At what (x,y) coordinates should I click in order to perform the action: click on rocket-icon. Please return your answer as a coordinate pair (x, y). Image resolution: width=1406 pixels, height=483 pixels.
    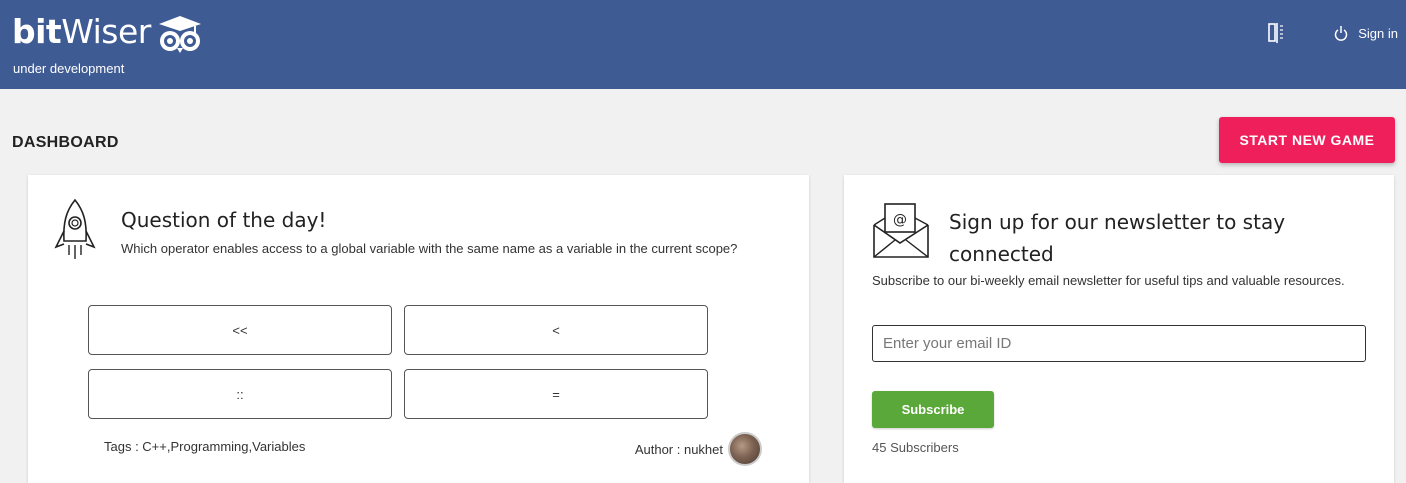
    Looking at the image, I should click on (75, 228).